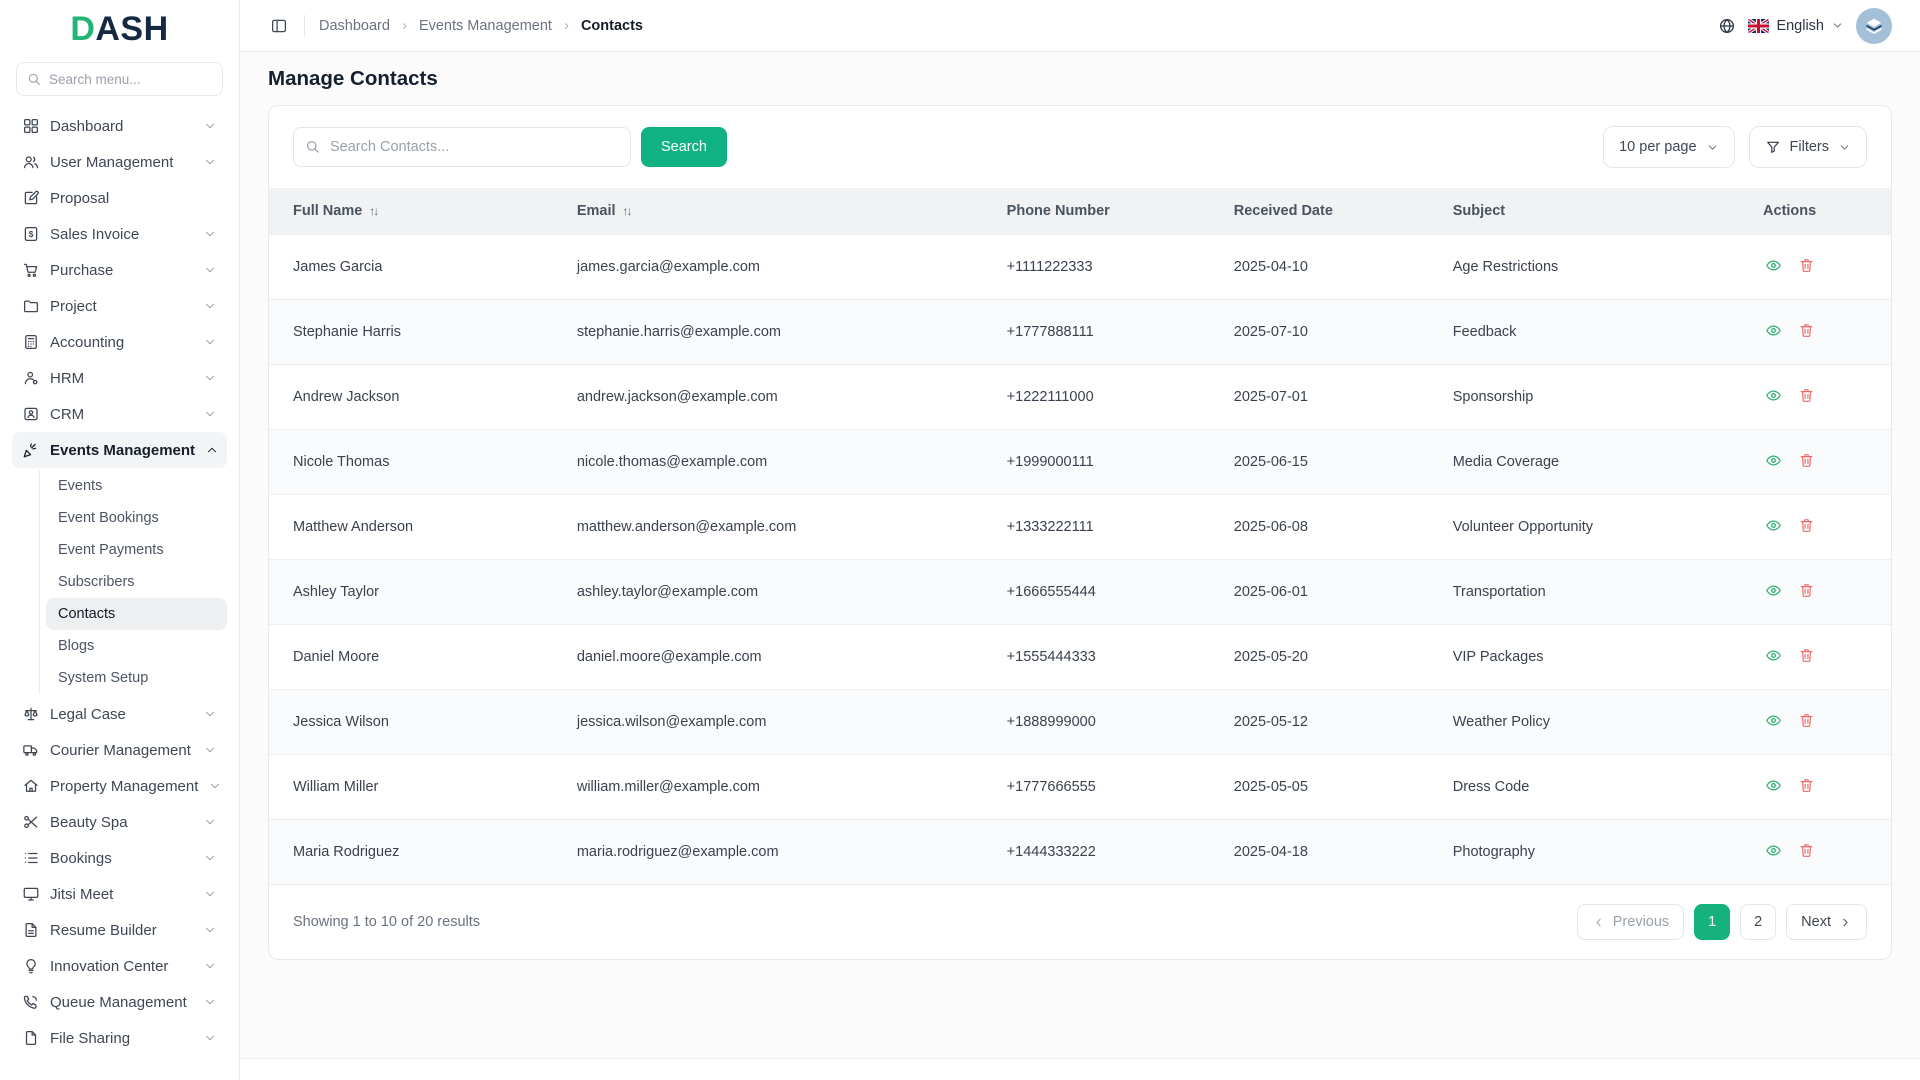  I want to click on cell-subject: Age Restrictions, so click(1558, 266).